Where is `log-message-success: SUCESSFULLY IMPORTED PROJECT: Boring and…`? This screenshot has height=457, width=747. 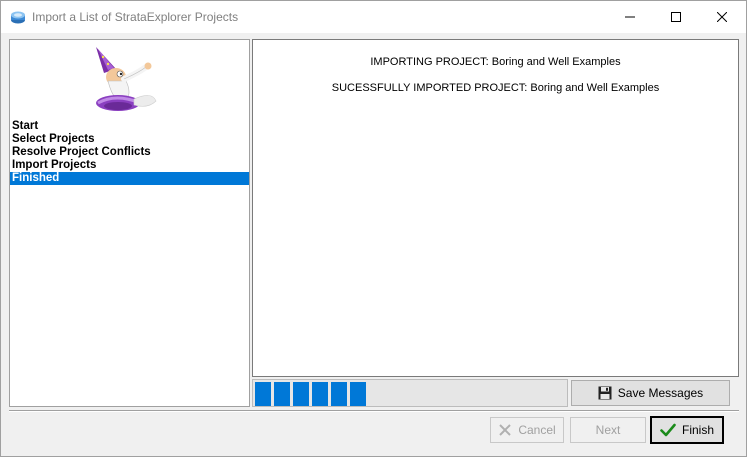
log-message-success: SUCESSFULLY IMPORTED PROJECT: Boring and… is located at coordinates (495, 88).